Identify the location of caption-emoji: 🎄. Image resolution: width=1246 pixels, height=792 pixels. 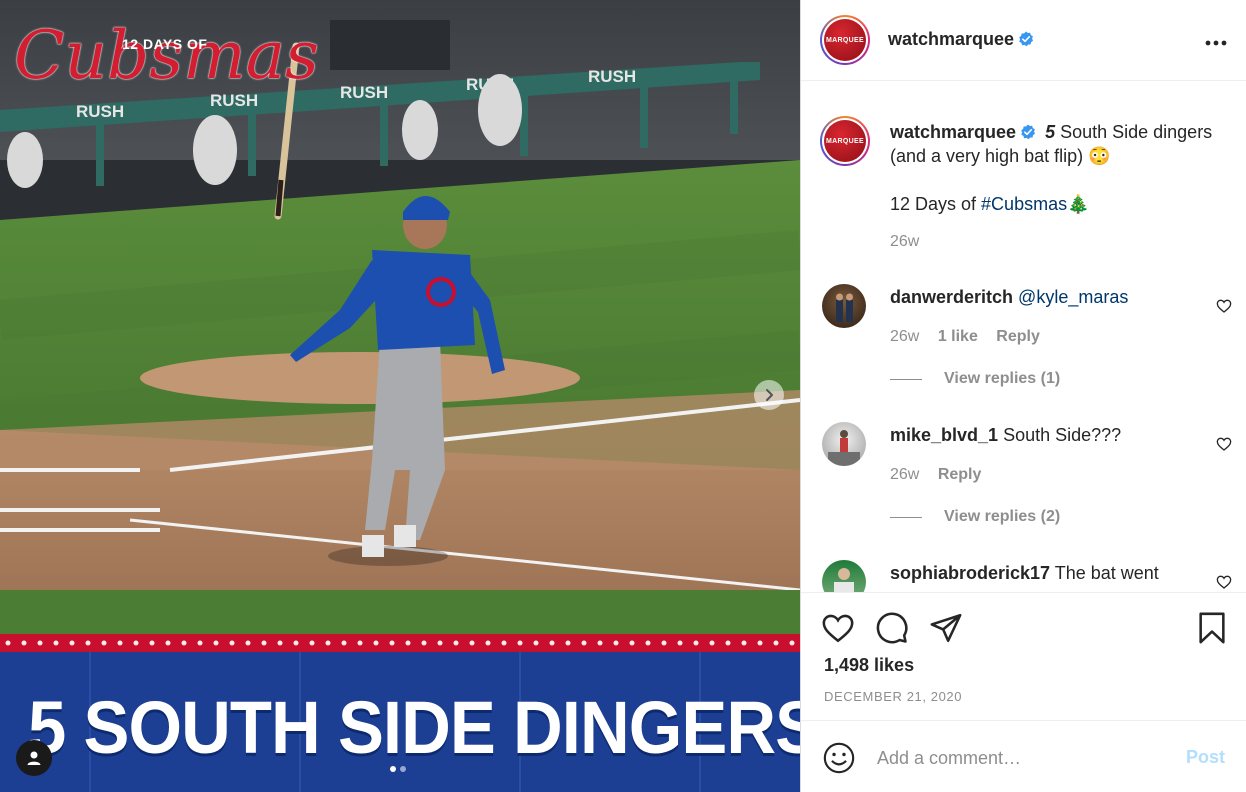
(1078, 204).